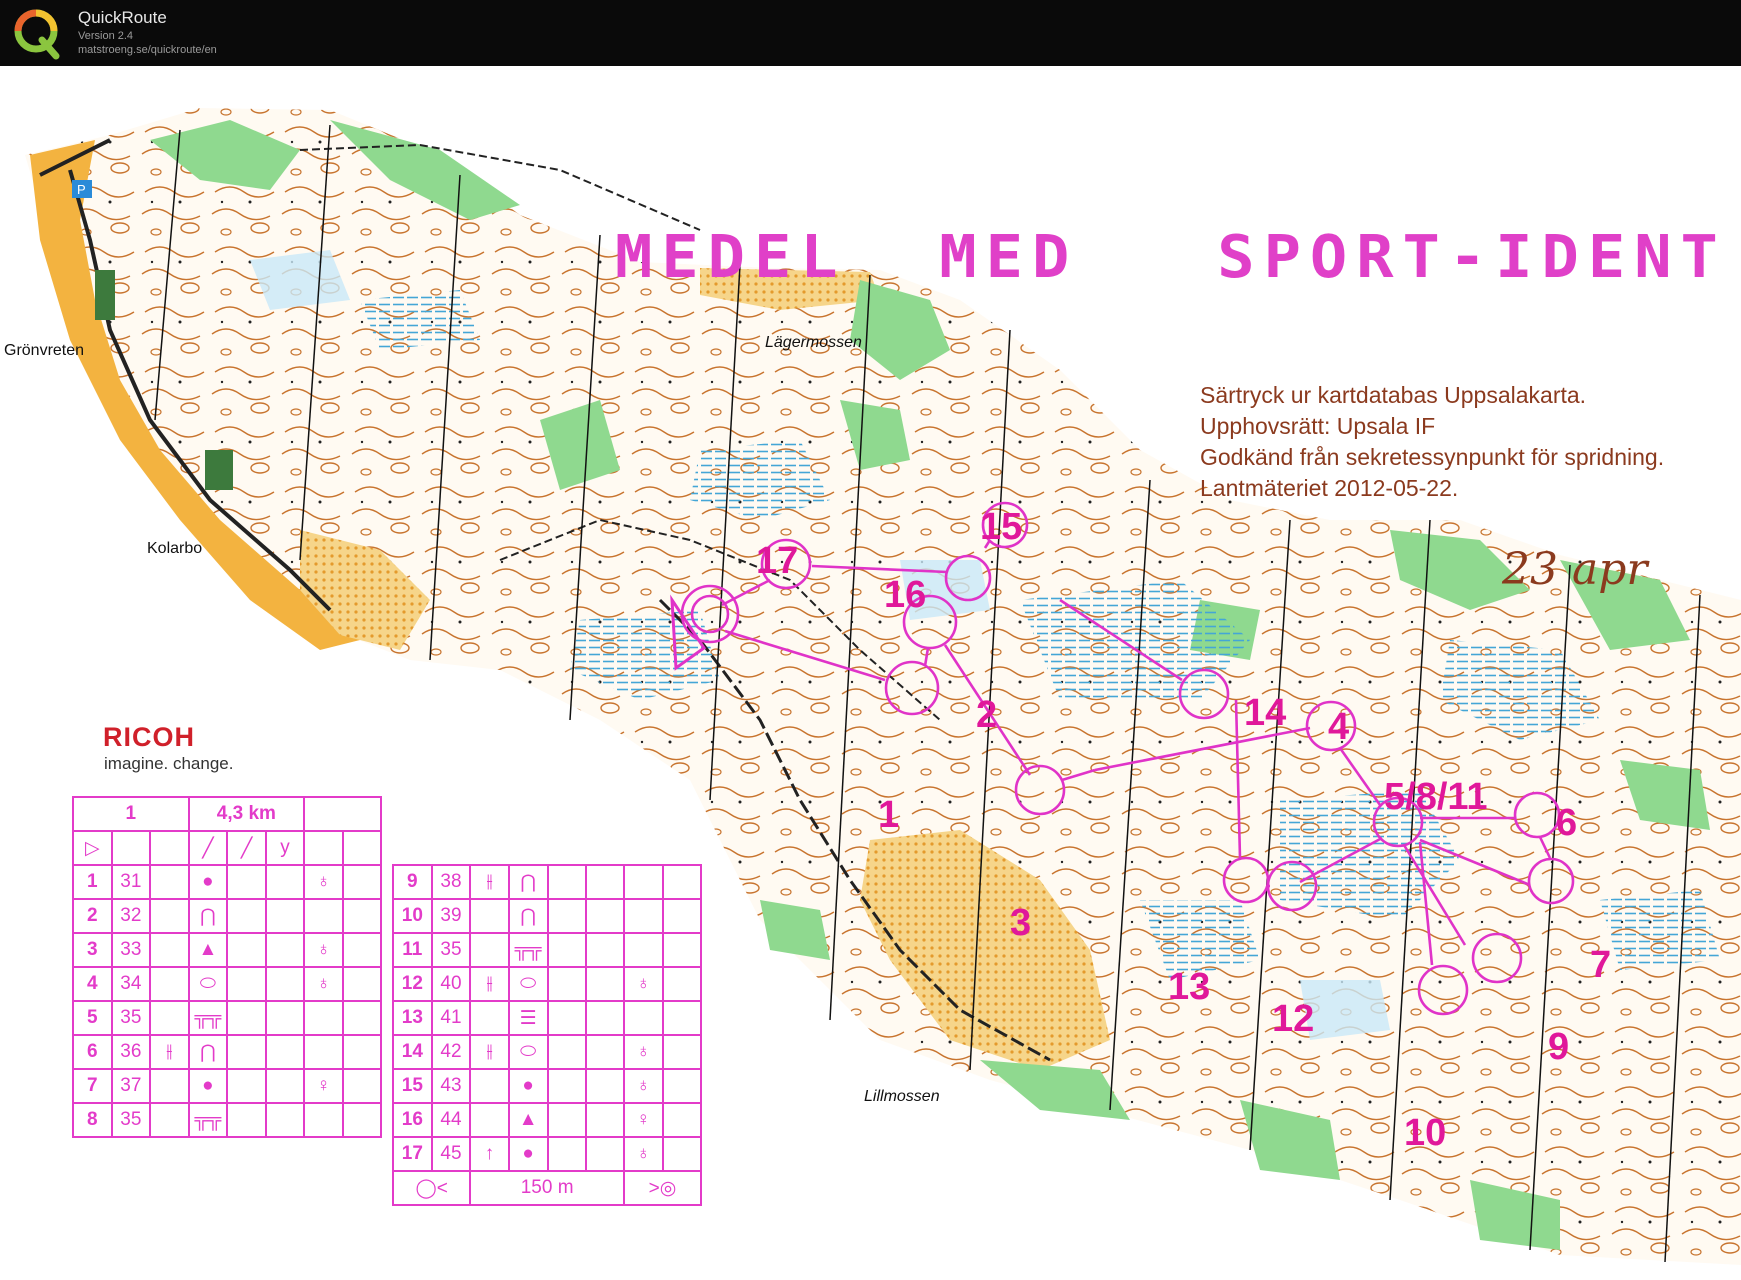  I want to click on desc-cell-n: 7, so click(92, 1086).